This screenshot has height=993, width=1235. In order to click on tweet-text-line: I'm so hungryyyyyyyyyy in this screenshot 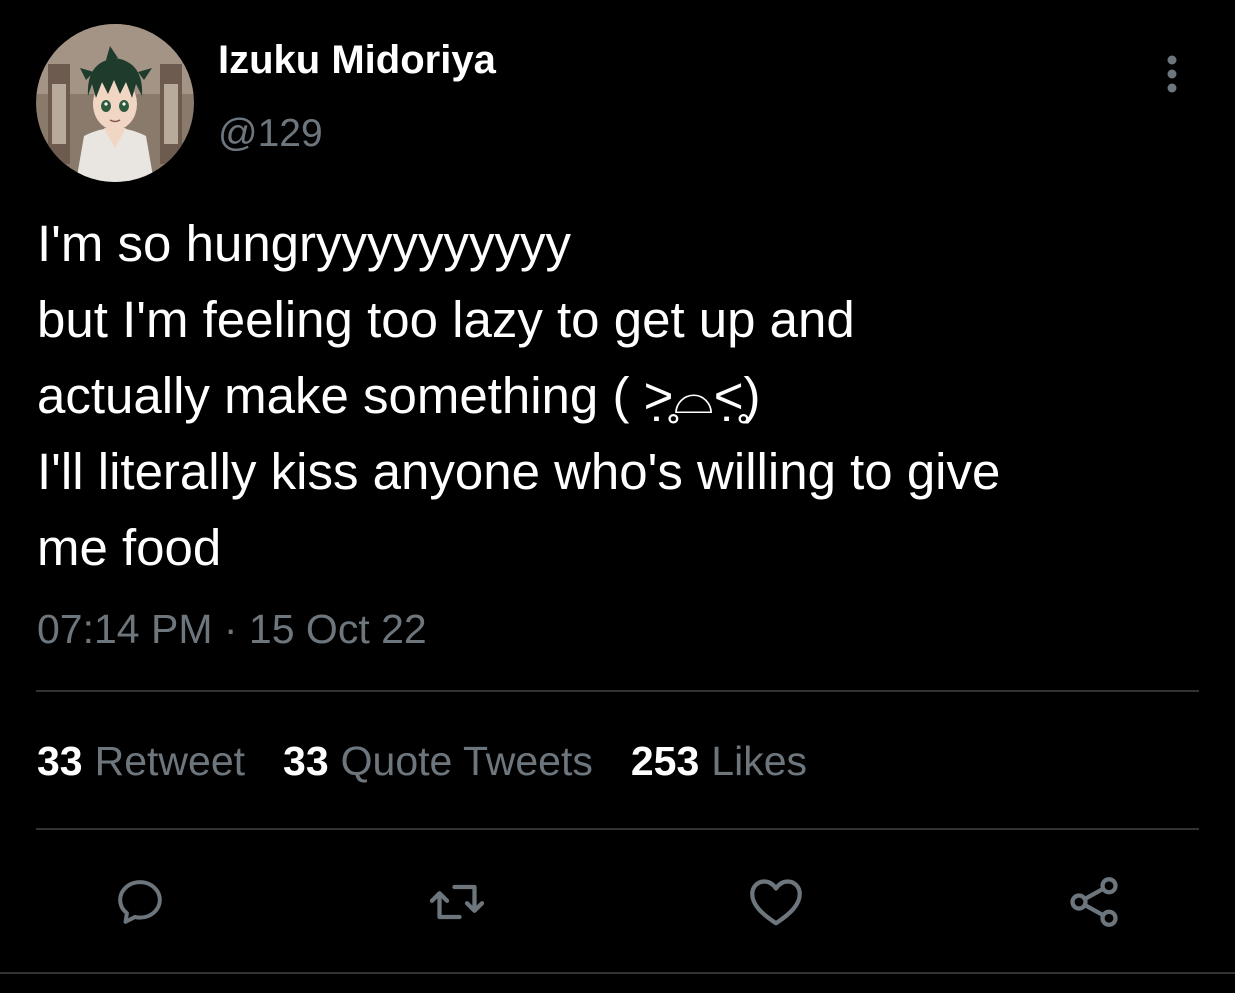, I will do `click(304, 243)`.